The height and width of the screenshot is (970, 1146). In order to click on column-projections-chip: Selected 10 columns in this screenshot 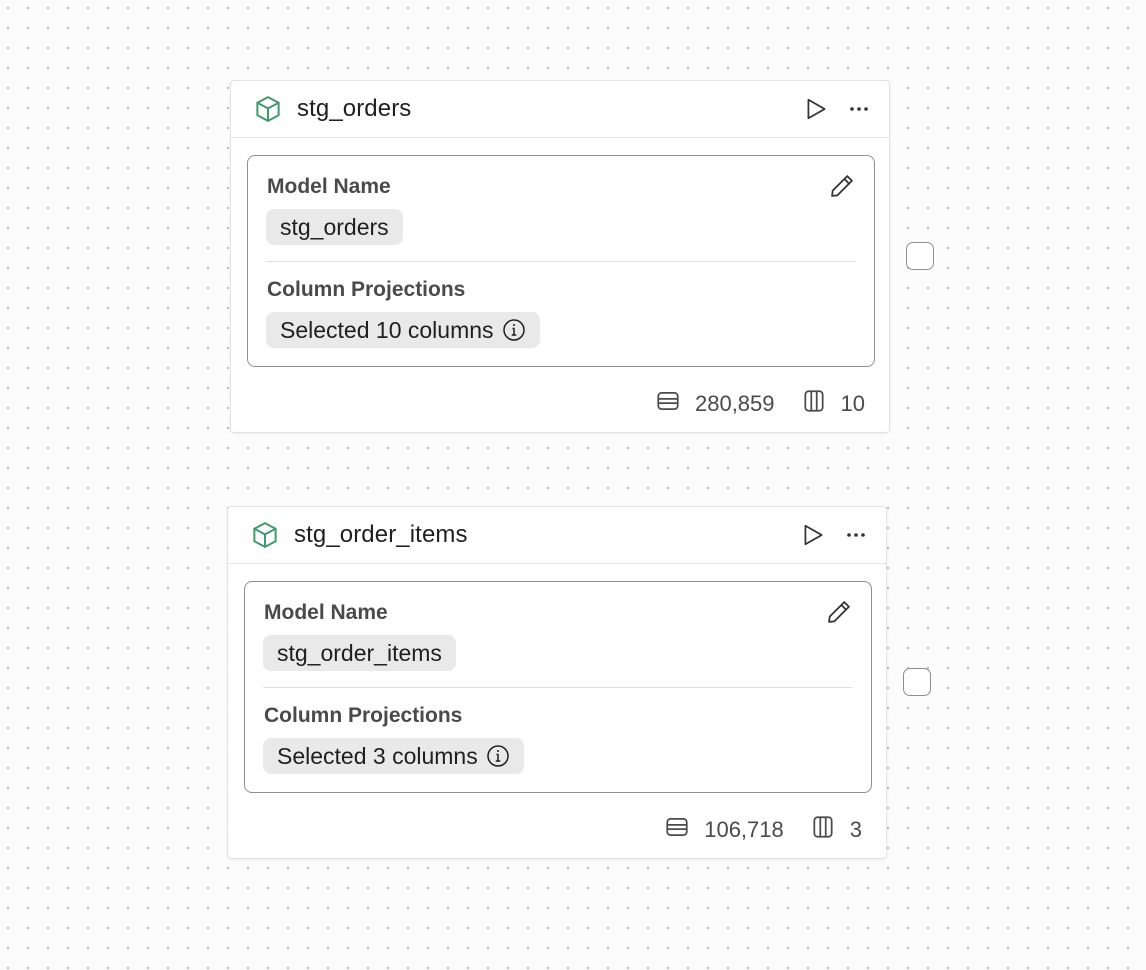, I will do `click(403, 330)`.